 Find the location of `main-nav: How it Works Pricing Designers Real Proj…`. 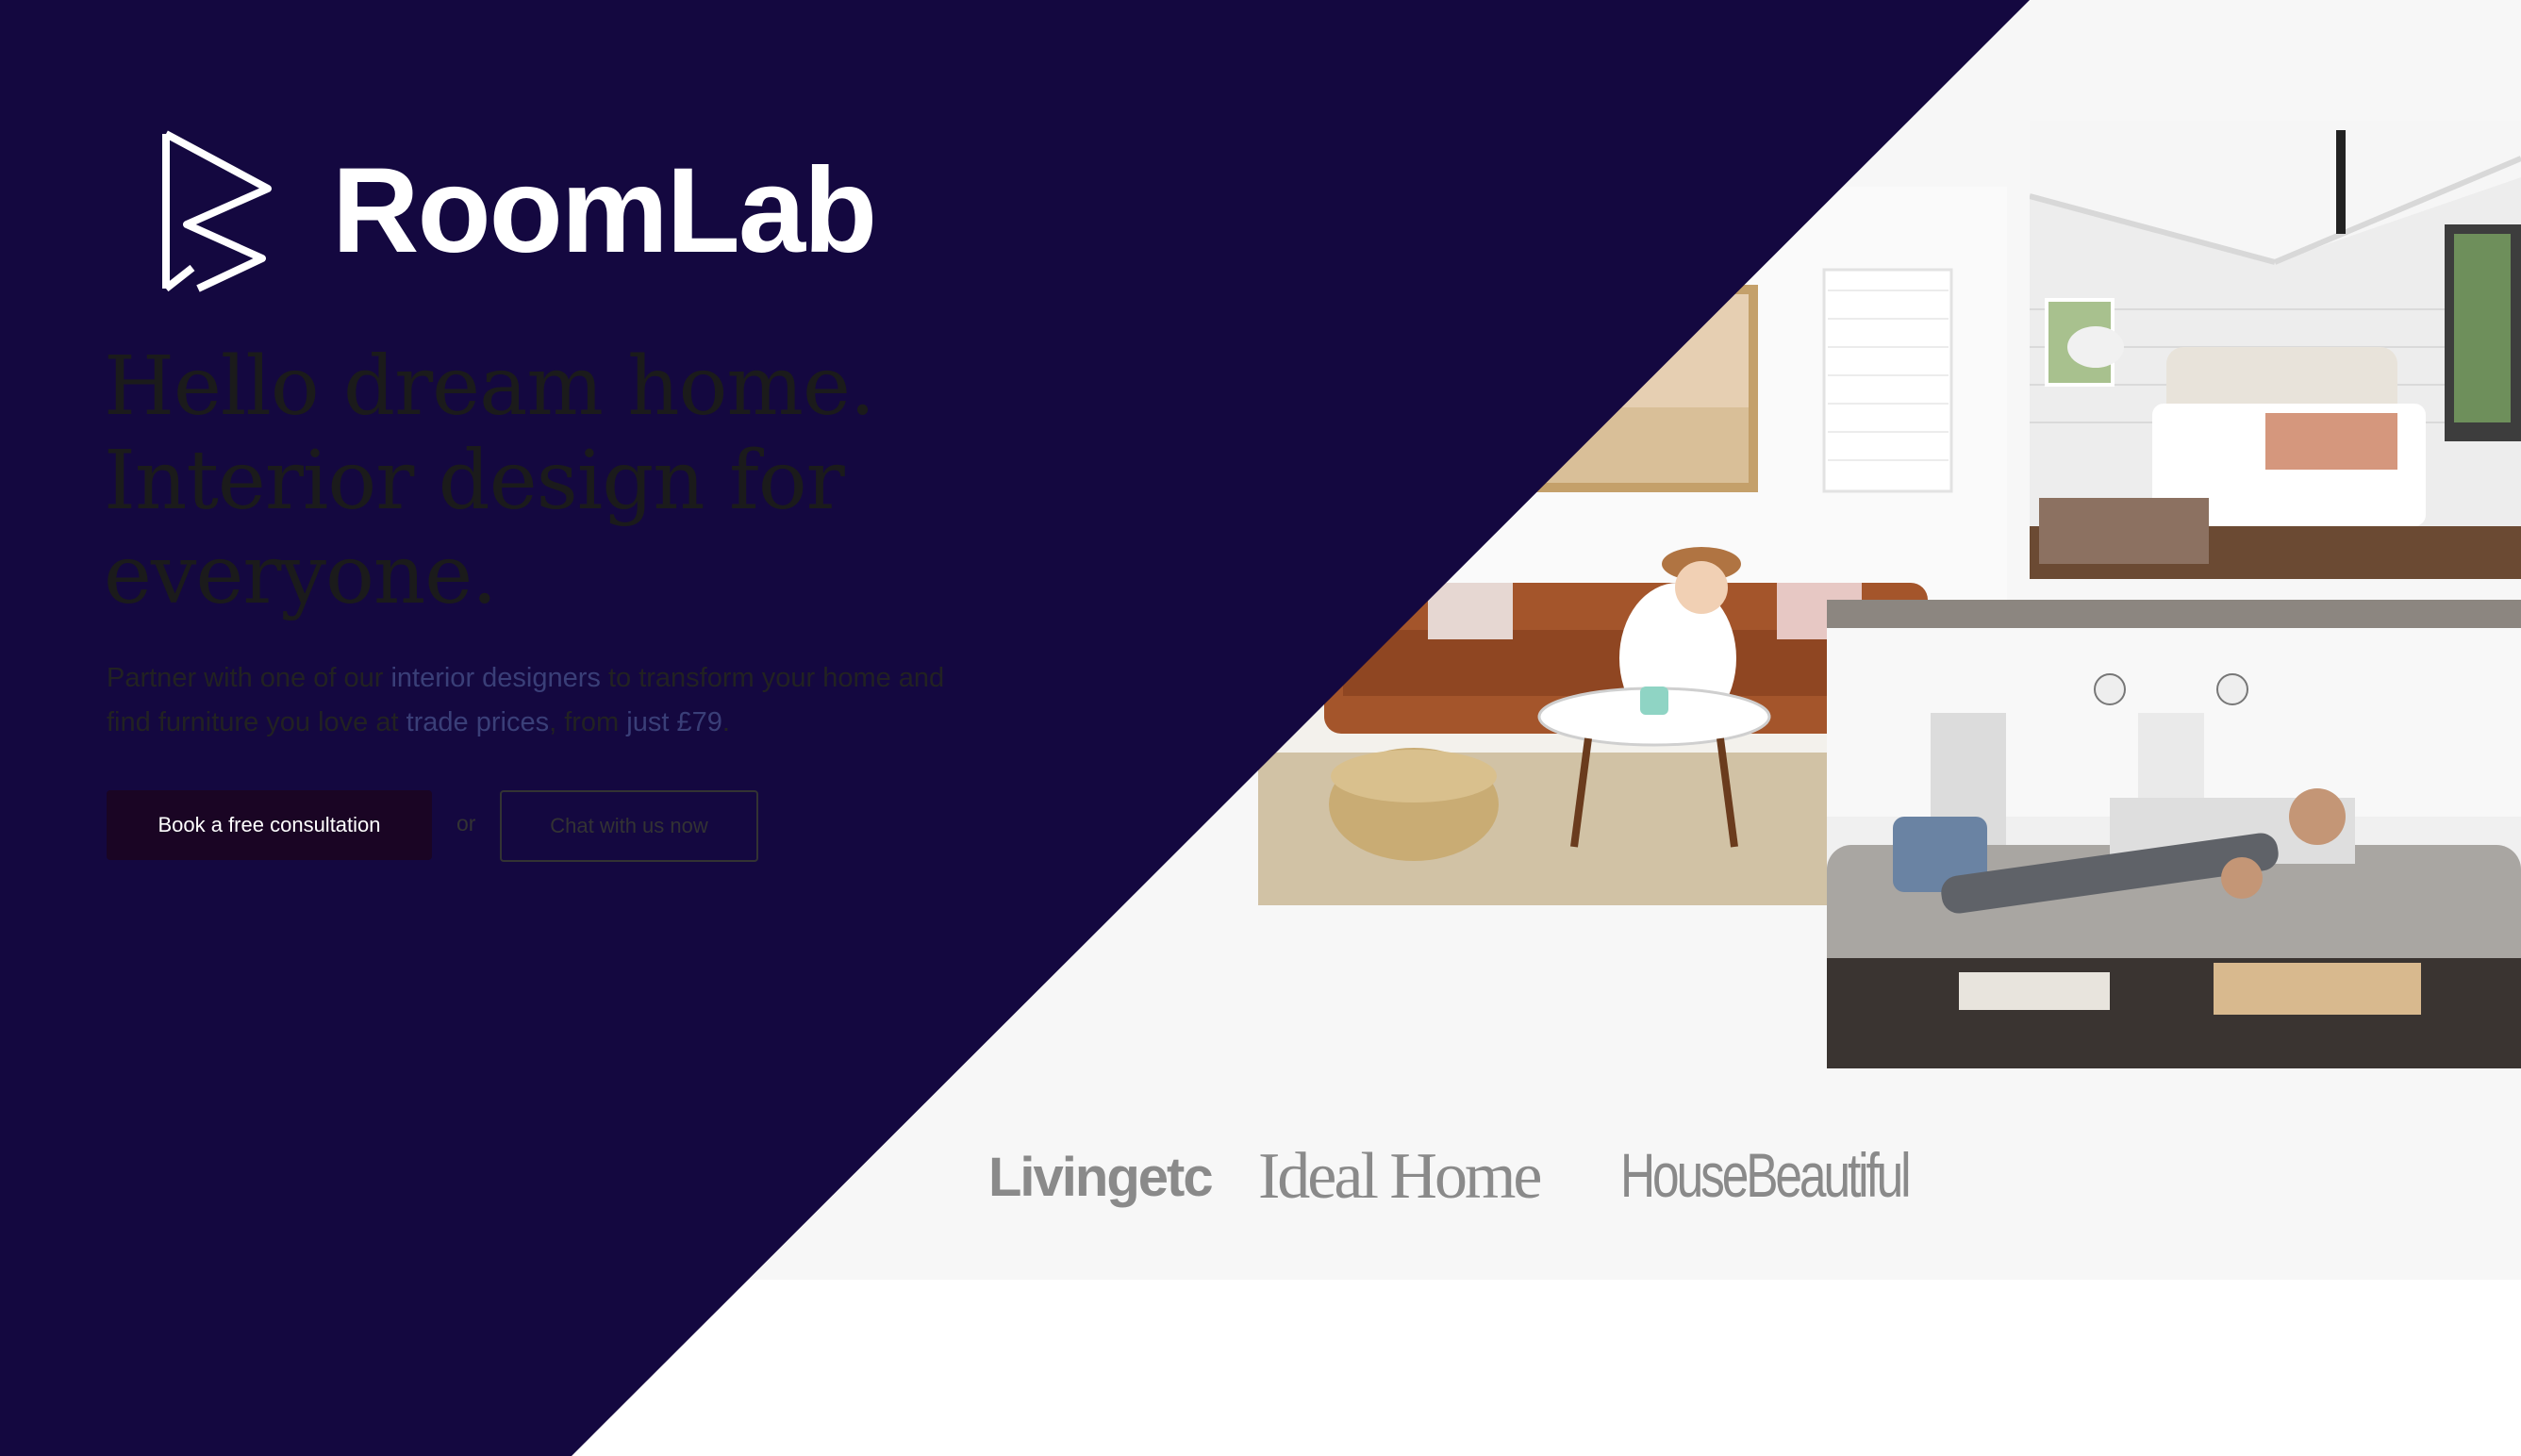

main-nav: How it Works Pricing Designers Real Proj… is located at coordinates (761, 54).